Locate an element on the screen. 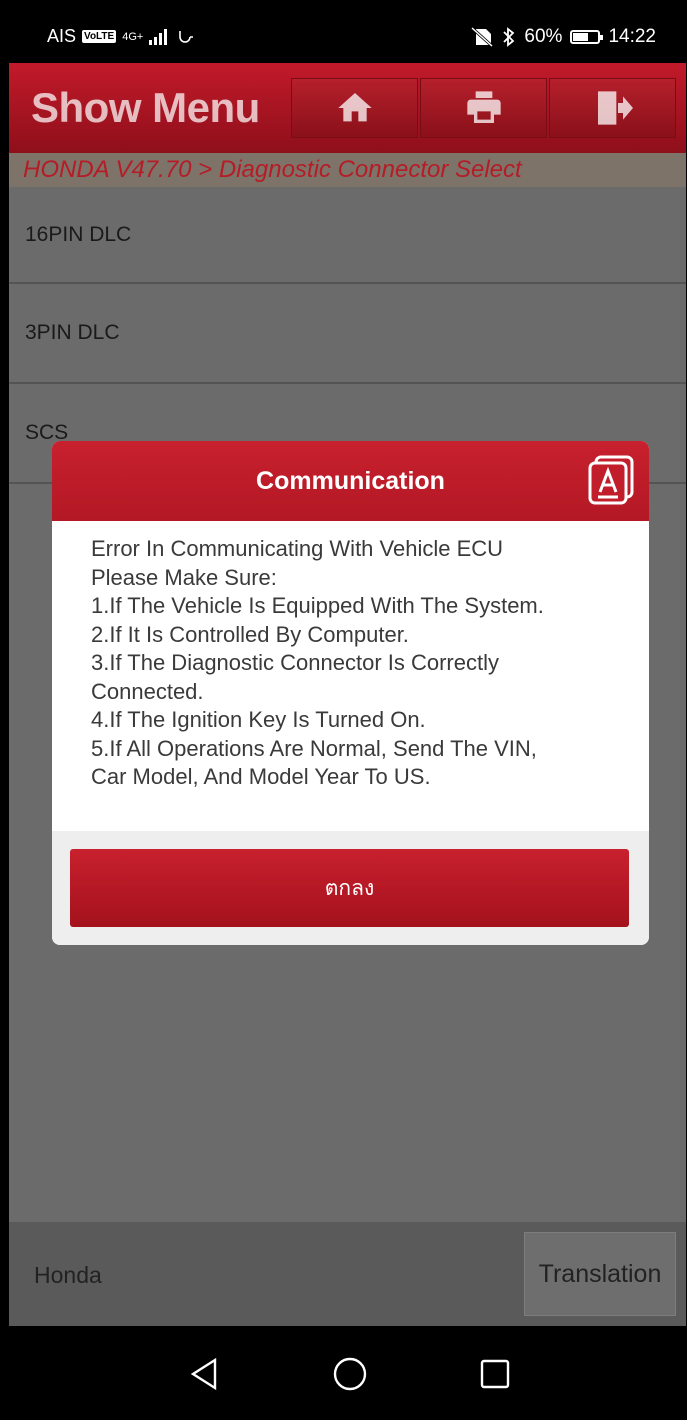 Image resolution: width=687 pixels, height=1420 pixels. ok-button: ตกลง is located at coordinates (349, 888).